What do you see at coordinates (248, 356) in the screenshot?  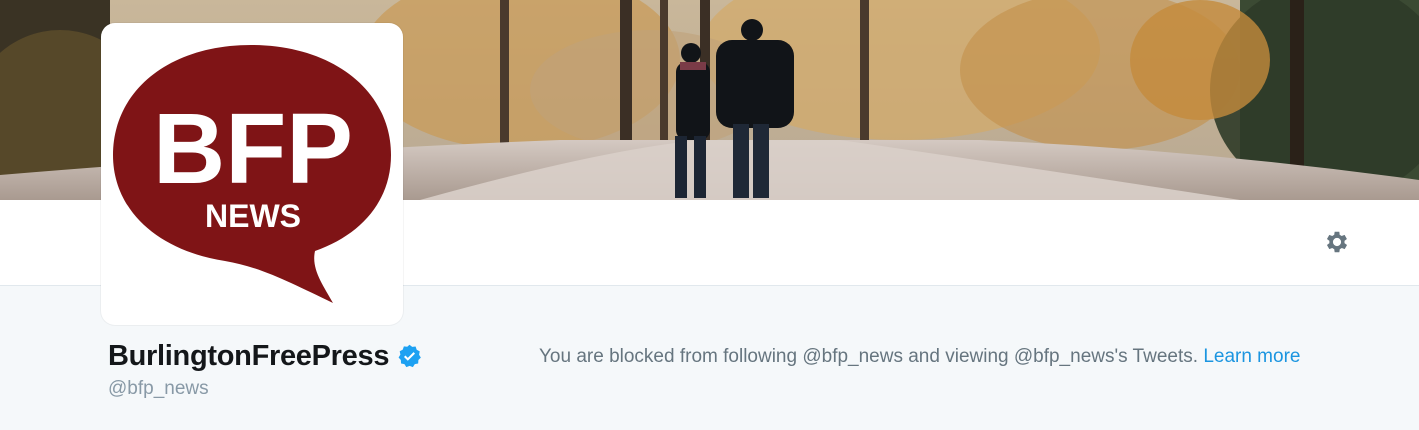 I see `profile-name: BurlingtonFreePress` at bounding box center [248, 356].